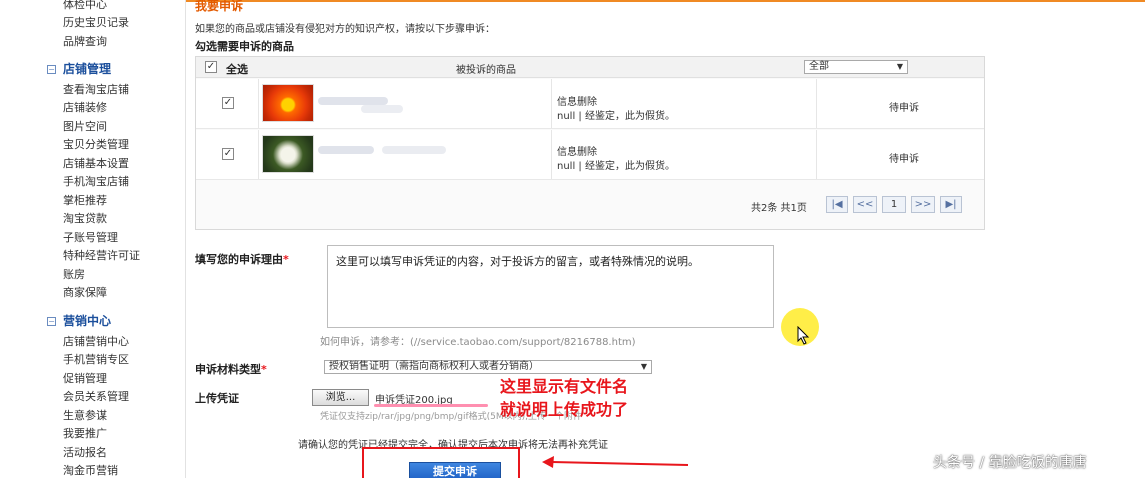 The image size is (1145, 478). I want to click on prev-page-button: <<, so click(865, 204).